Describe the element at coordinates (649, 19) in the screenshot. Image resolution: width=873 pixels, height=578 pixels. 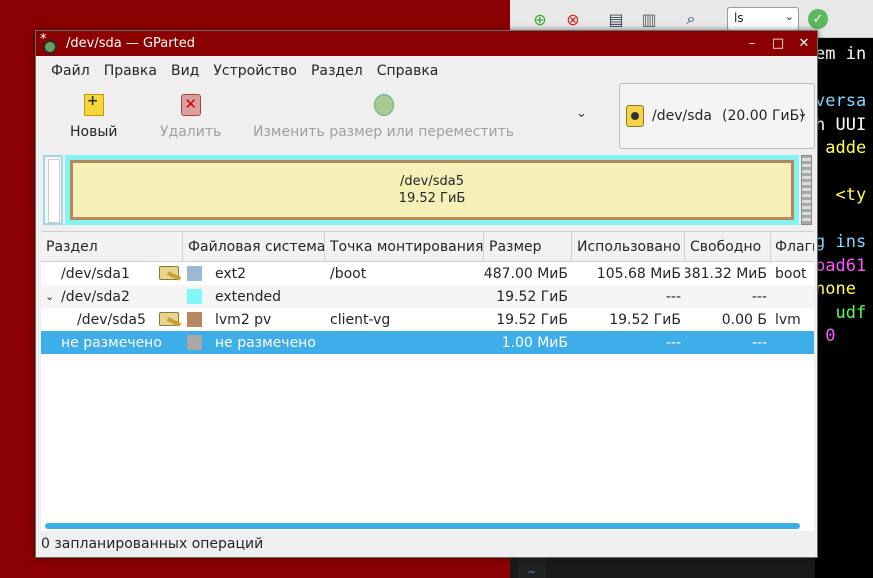
I see `paste-icon: ▥` at that location.